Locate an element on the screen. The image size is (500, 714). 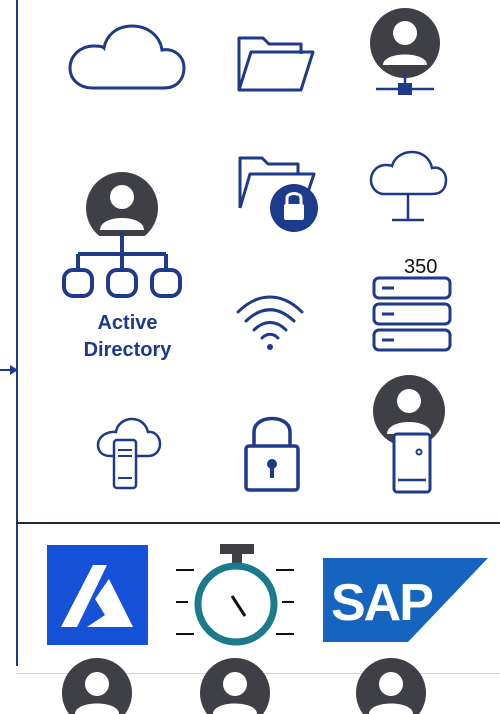
locked-folder-icon is located at coordinates (278, 194).